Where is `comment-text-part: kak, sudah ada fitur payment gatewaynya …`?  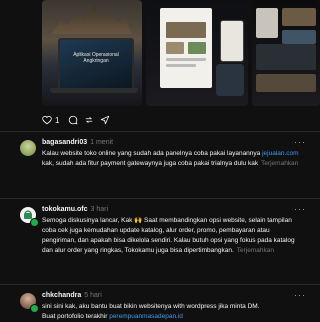 comment-text-part: kak, sudah ada fitur payment gatewaynya … is located at coordinates (150, 163).